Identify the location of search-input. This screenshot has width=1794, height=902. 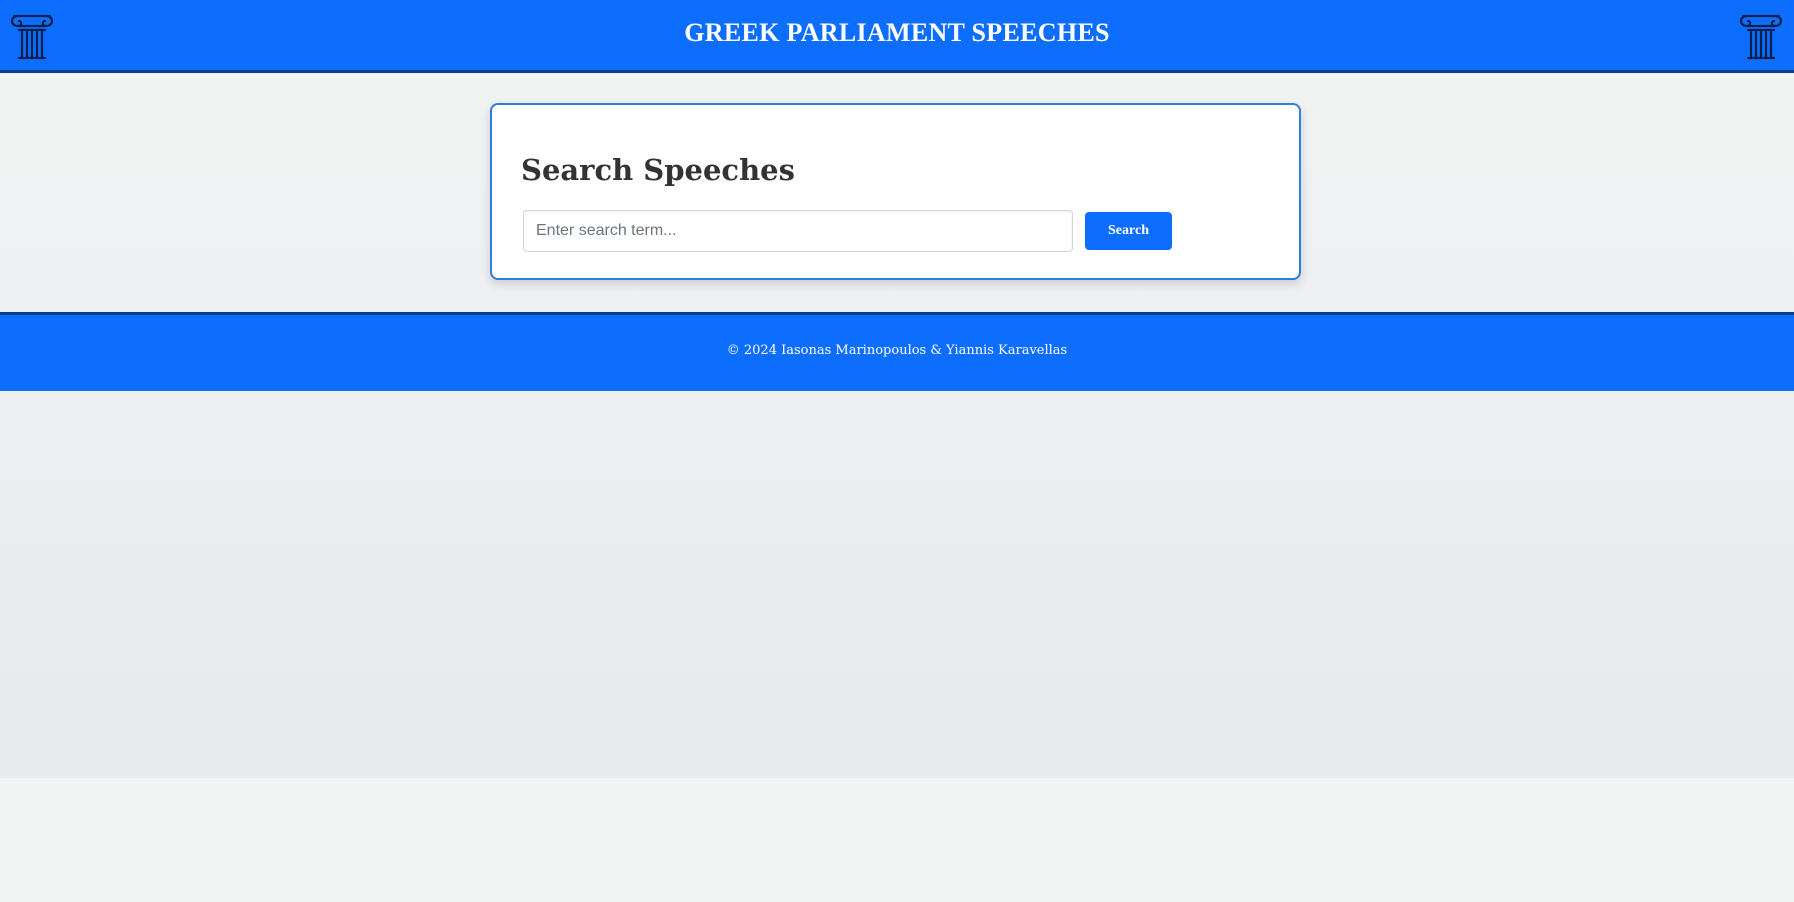
(798, 231).